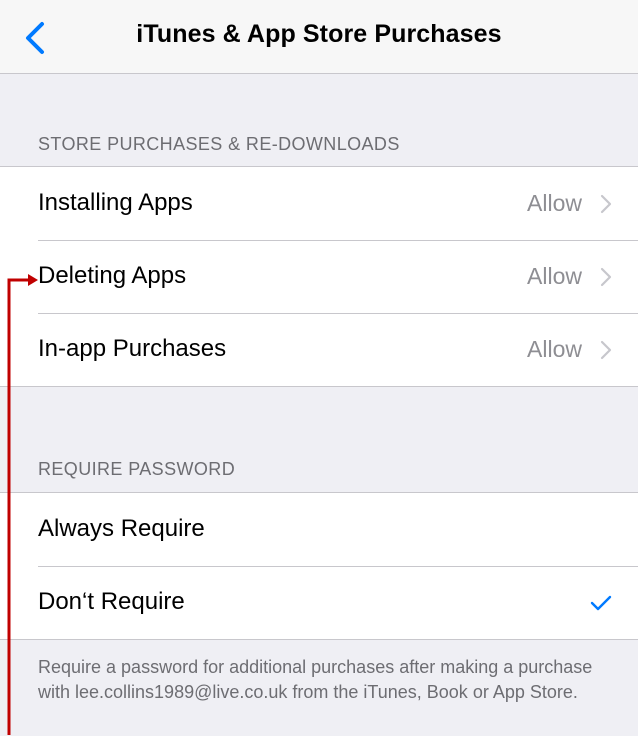 This screenshot has width=638, height=736. What do you see at coordinates (112, 275) in the screenshot?
I see `row-label: Deleting Apps` at bounding box center [112, 275].